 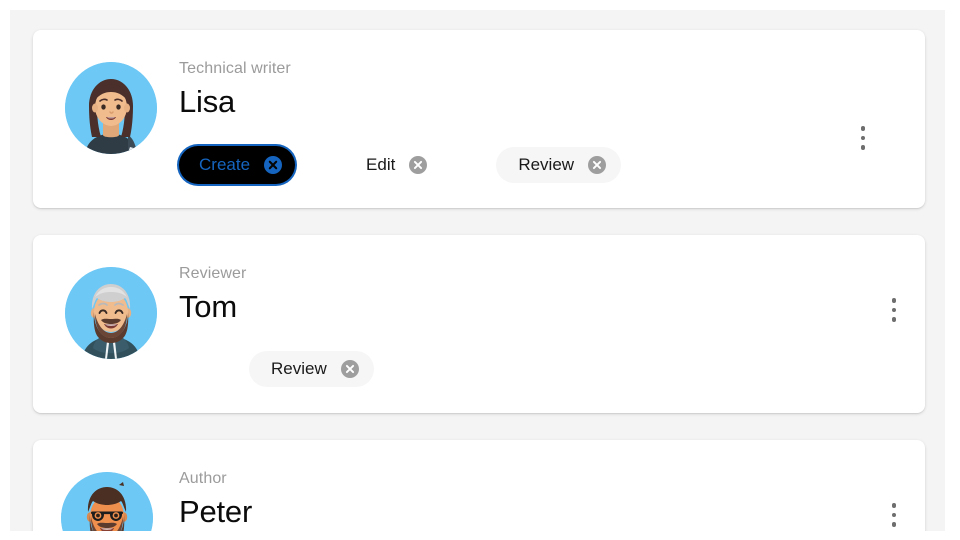 I want to click on person-name: Peter, so click(x=216, y=511).